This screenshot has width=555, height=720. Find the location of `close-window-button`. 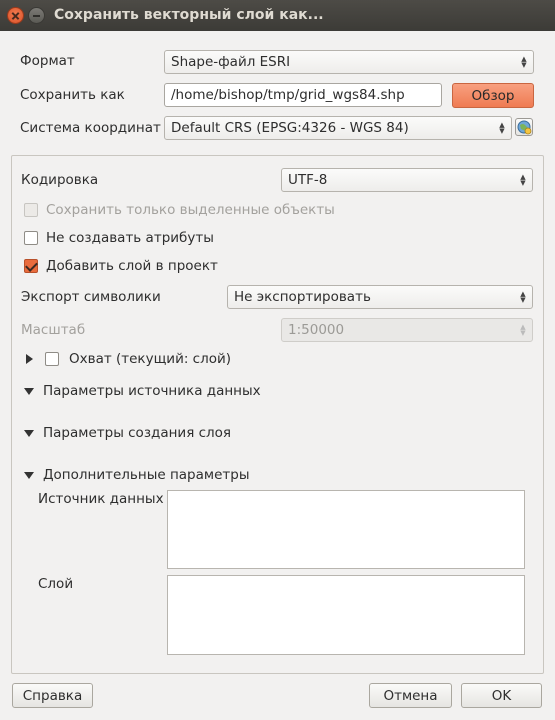

close-window-button is located at coordinates (15, 15).